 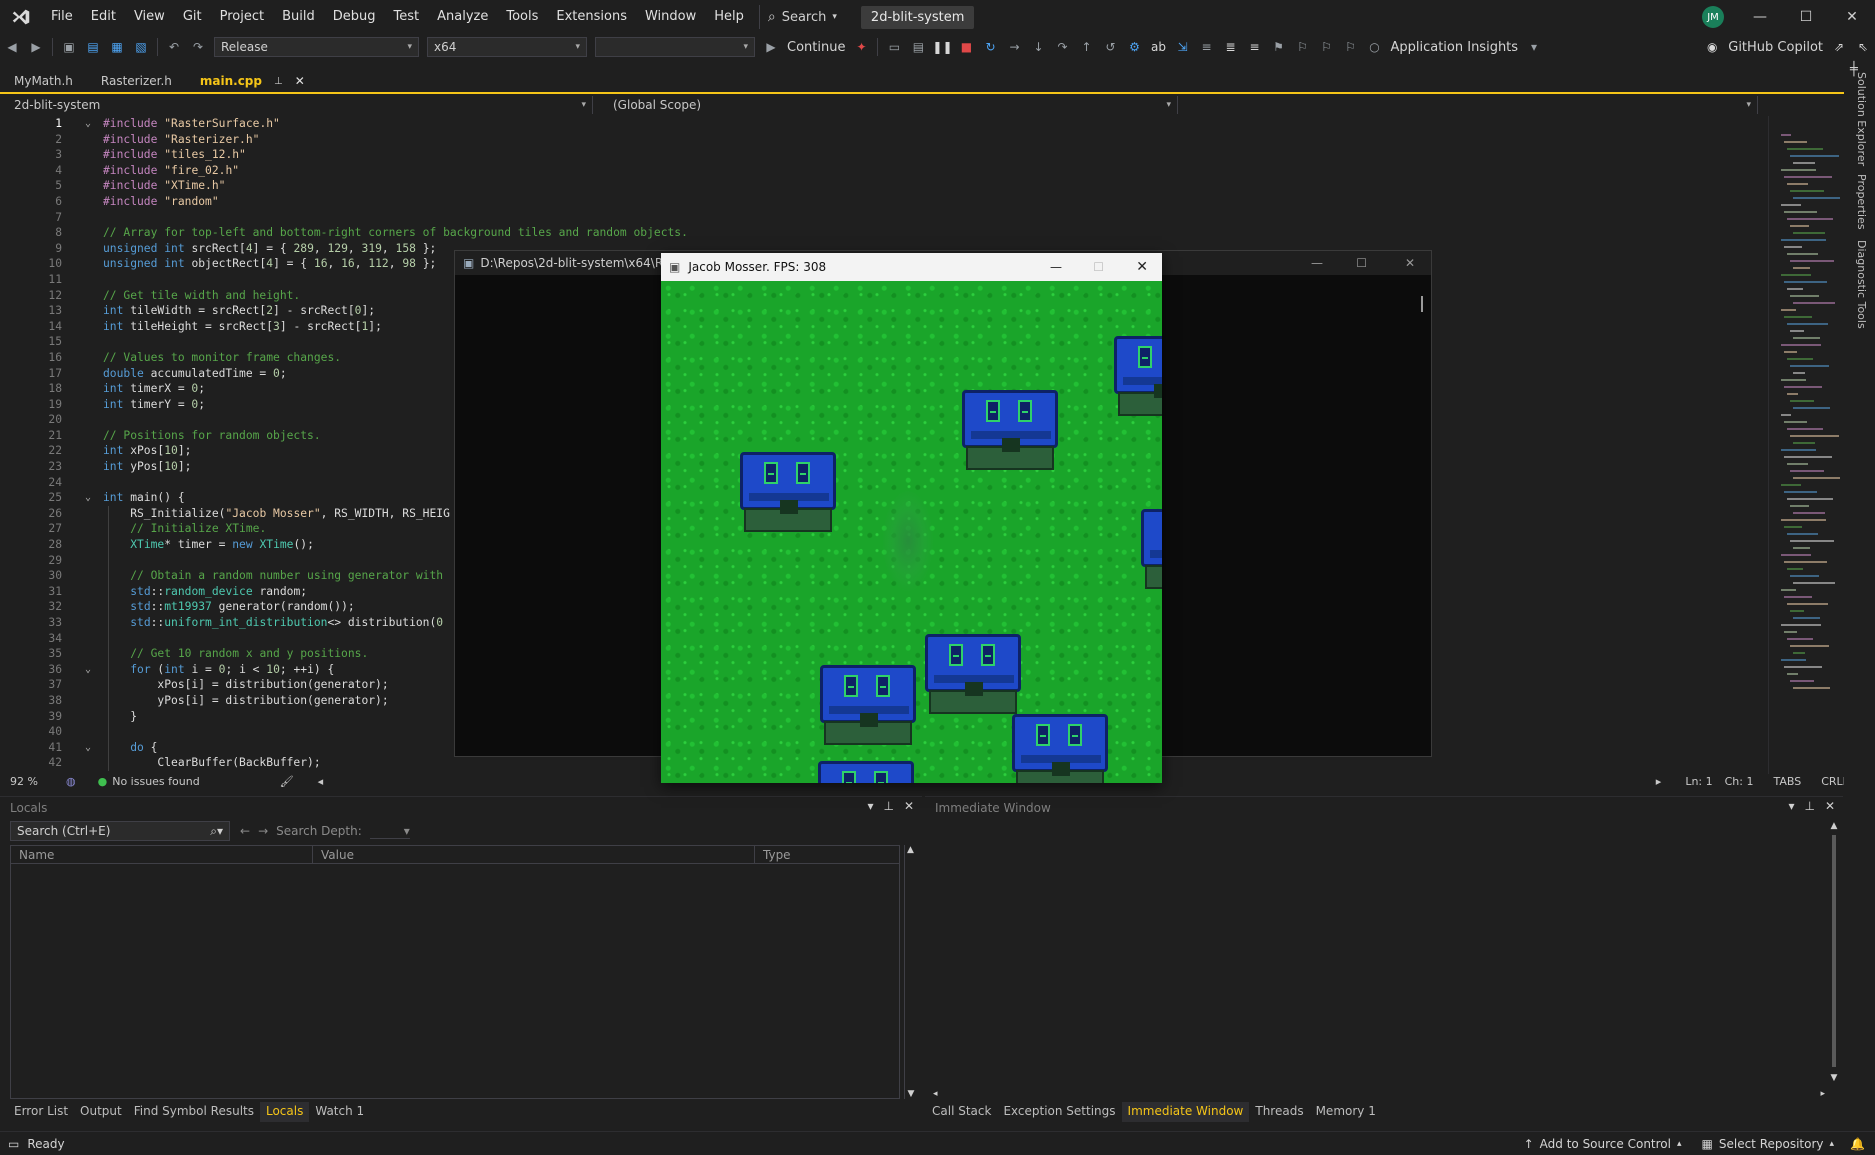 What do you see at coordinates (407, 17) in the screenshot?
I see `menu-test: Test` at bounding box center [407, 17].